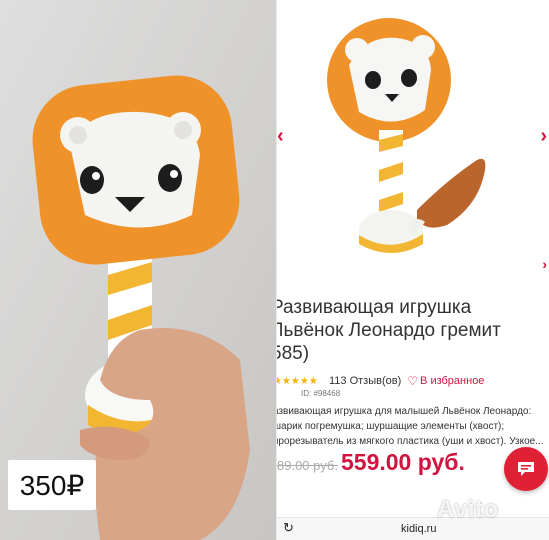 This screenshot has height=540, width=549. Describe the element at coordinates (543, 136) in the screenshot. I see `chevron-right-icon: ›` at that location.